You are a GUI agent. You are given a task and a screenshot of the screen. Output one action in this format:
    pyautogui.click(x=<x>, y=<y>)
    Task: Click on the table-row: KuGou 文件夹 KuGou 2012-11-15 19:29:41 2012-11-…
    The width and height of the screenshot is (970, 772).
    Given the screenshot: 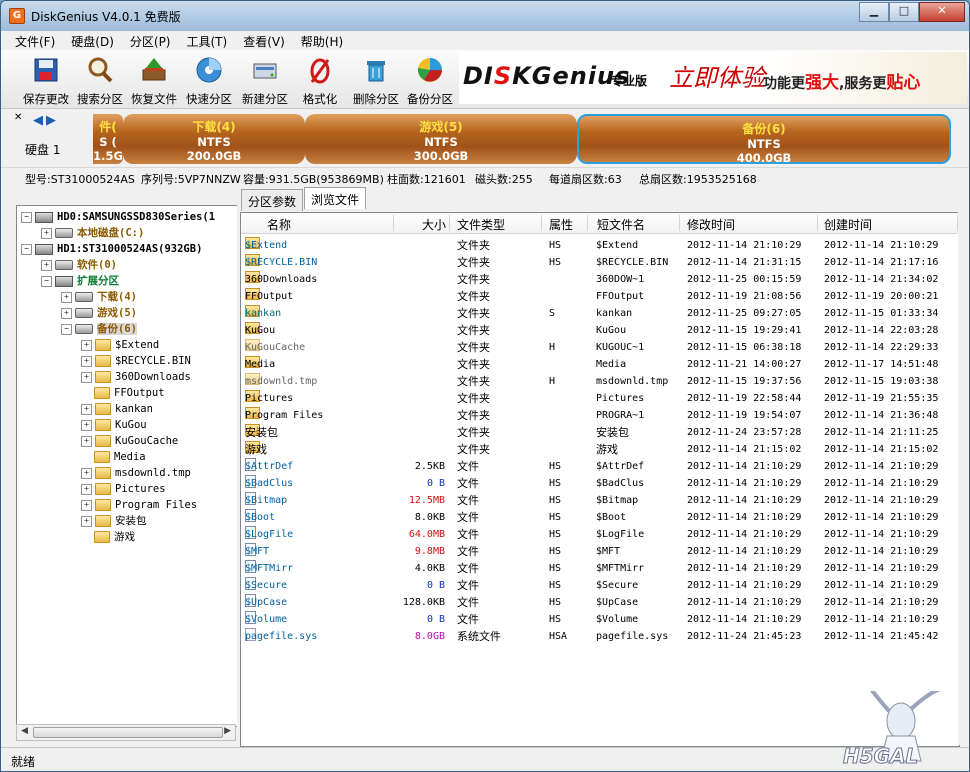 What is the action you would take?
    pyautogui.click(x=600, y=330)
    